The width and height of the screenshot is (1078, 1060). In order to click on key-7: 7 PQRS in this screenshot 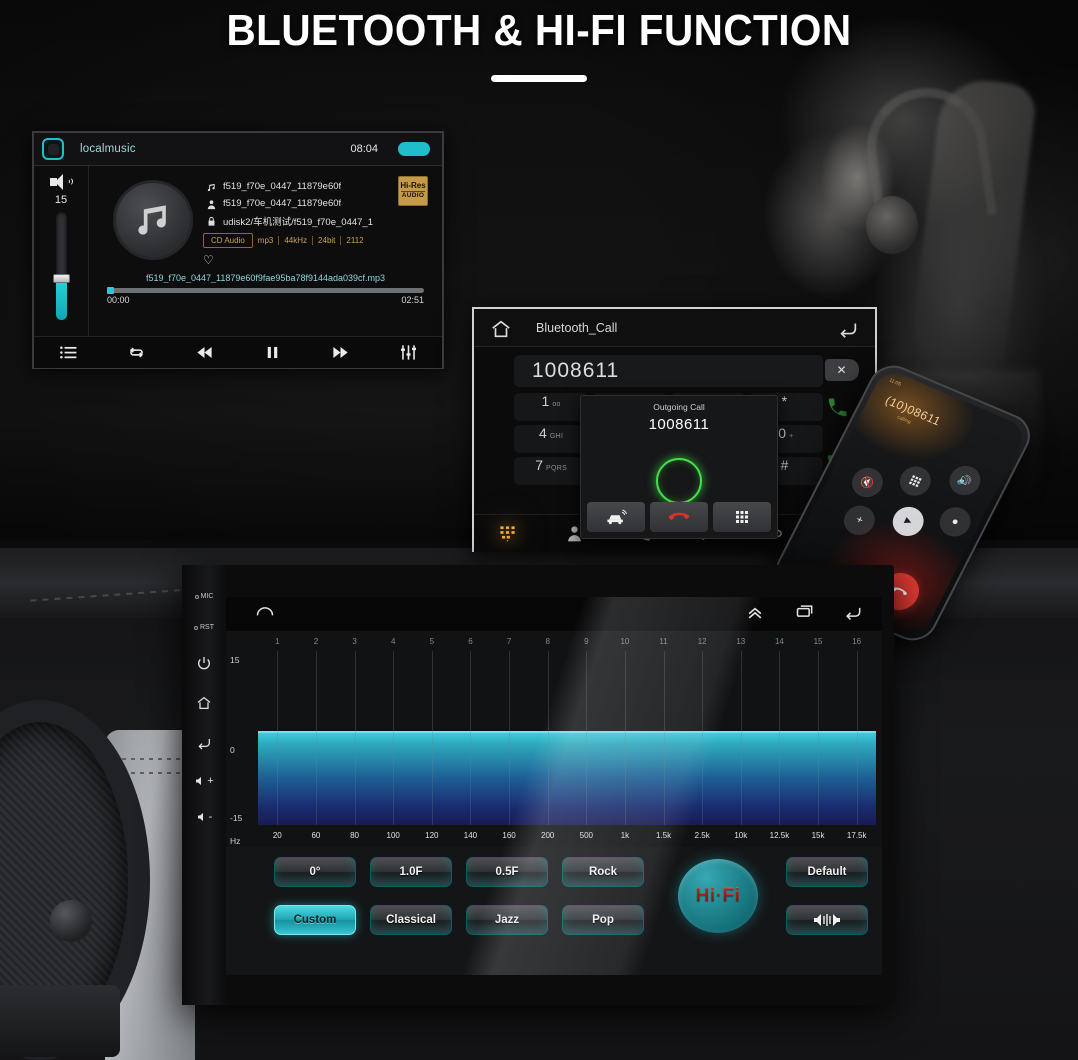, I will do `click(551, 471)`.